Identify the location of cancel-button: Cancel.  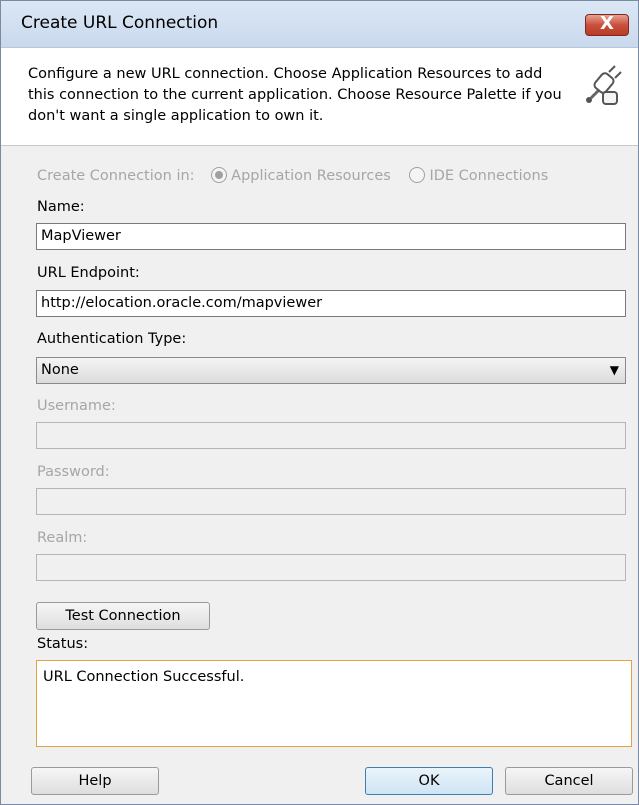
(569, 781).